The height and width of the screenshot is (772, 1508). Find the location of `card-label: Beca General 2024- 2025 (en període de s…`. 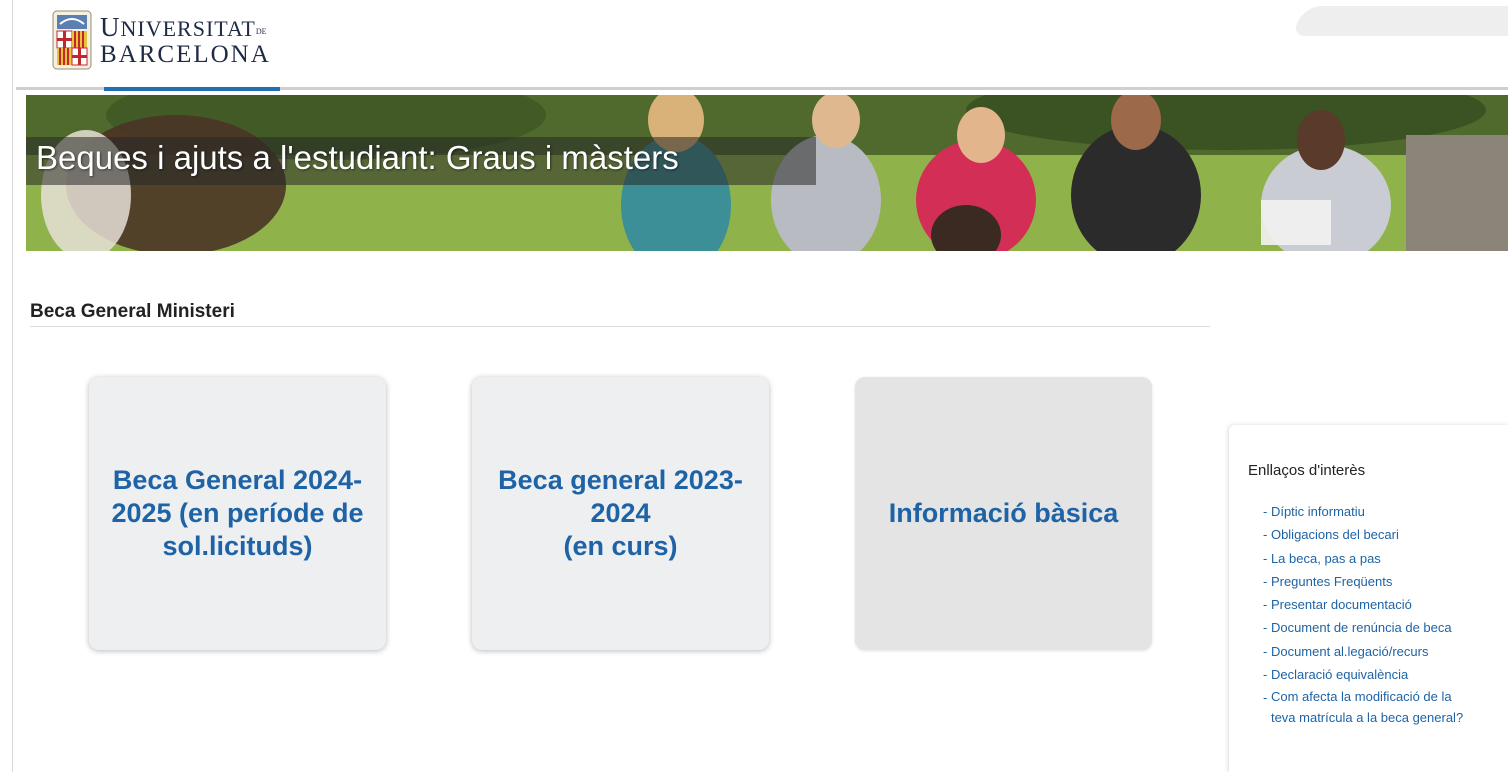

card-label: Beca General 2024- 2025 (en període de s… is located at coordinates (237, 513).